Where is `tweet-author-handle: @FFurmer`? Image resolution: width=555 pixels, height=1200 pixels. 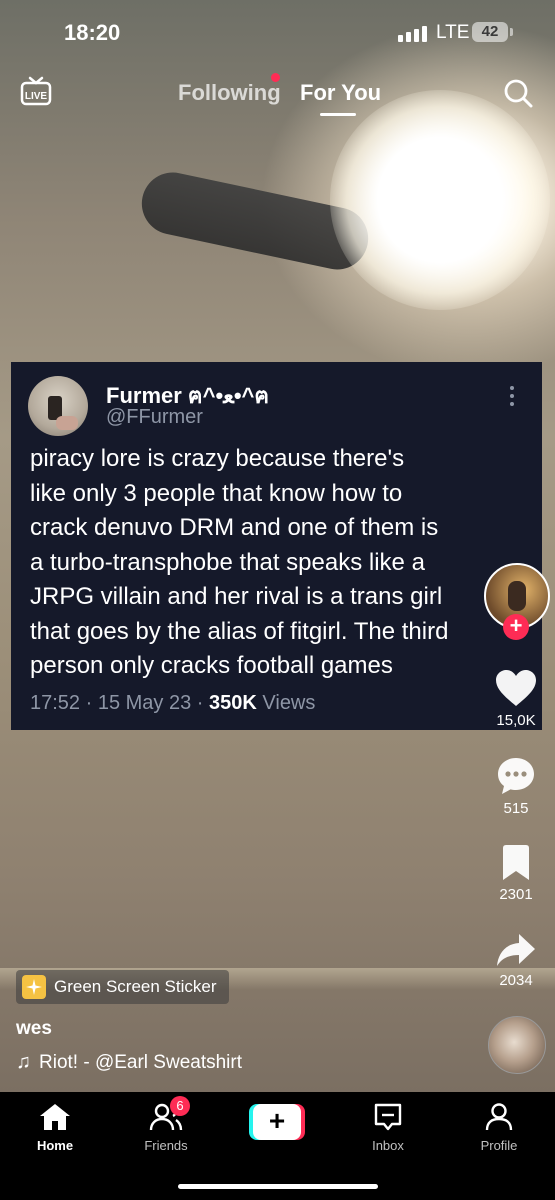 tweet-author-handle: @FFurmer is located at coordinates (154, 417).